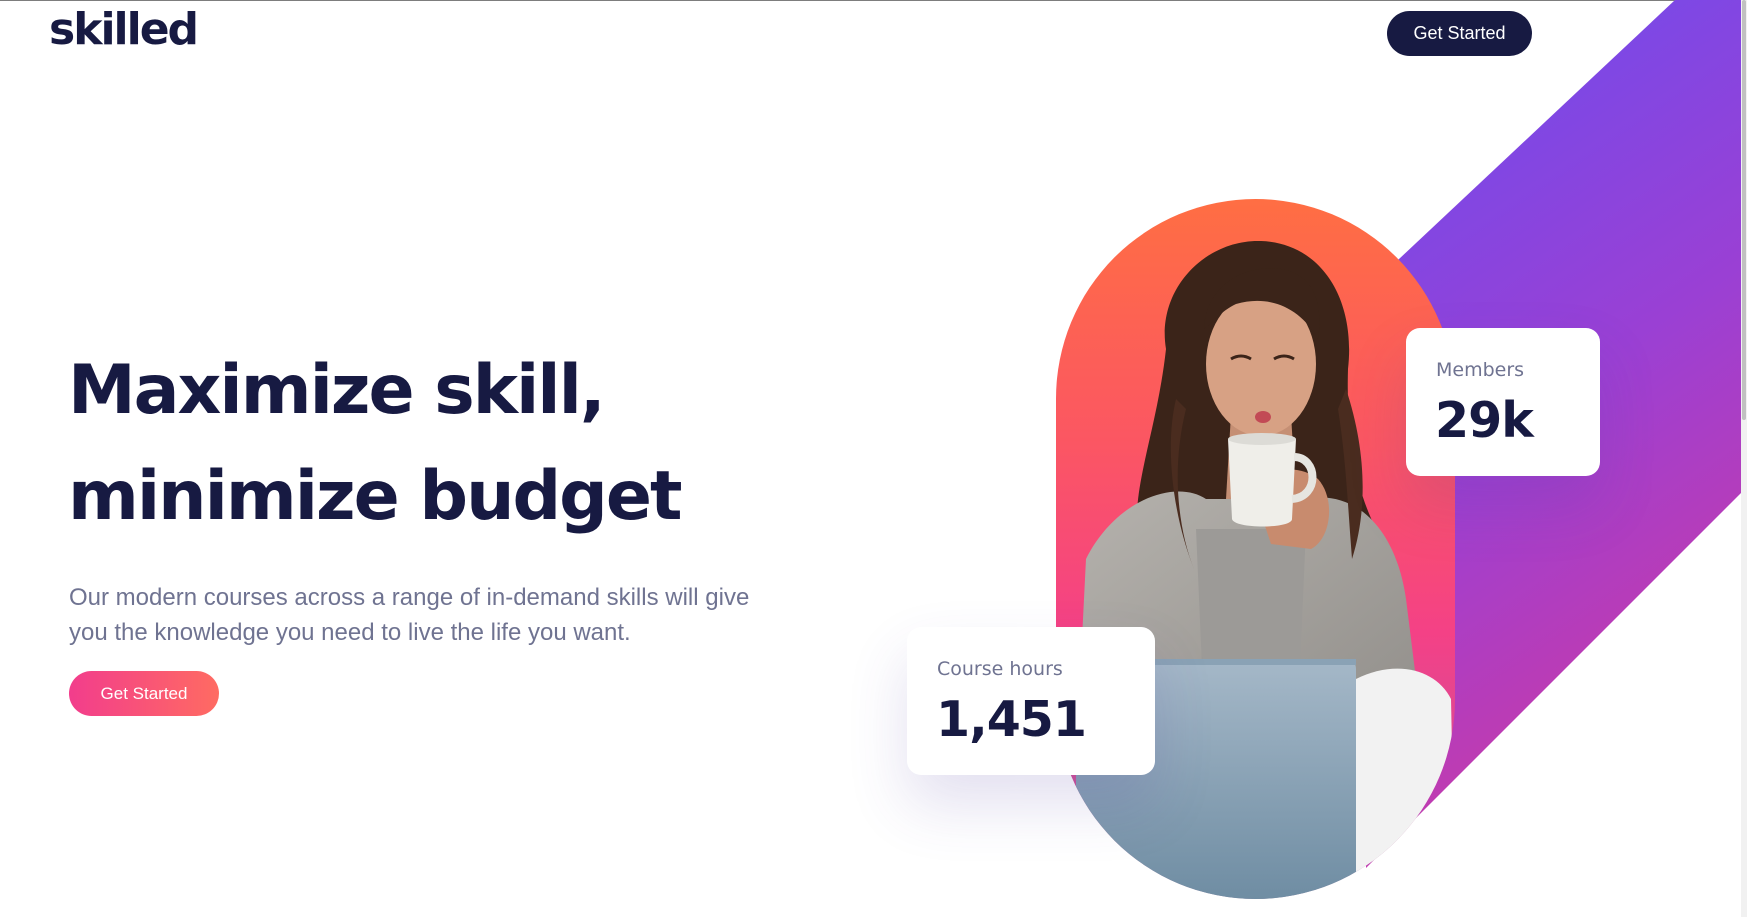 Image resolution: width=1747 pixels, height=917 pixels. Describe the element at coordinates (1000, 669) in the screenshot. I see `course-hours-stat-label: Course hours` at that location.